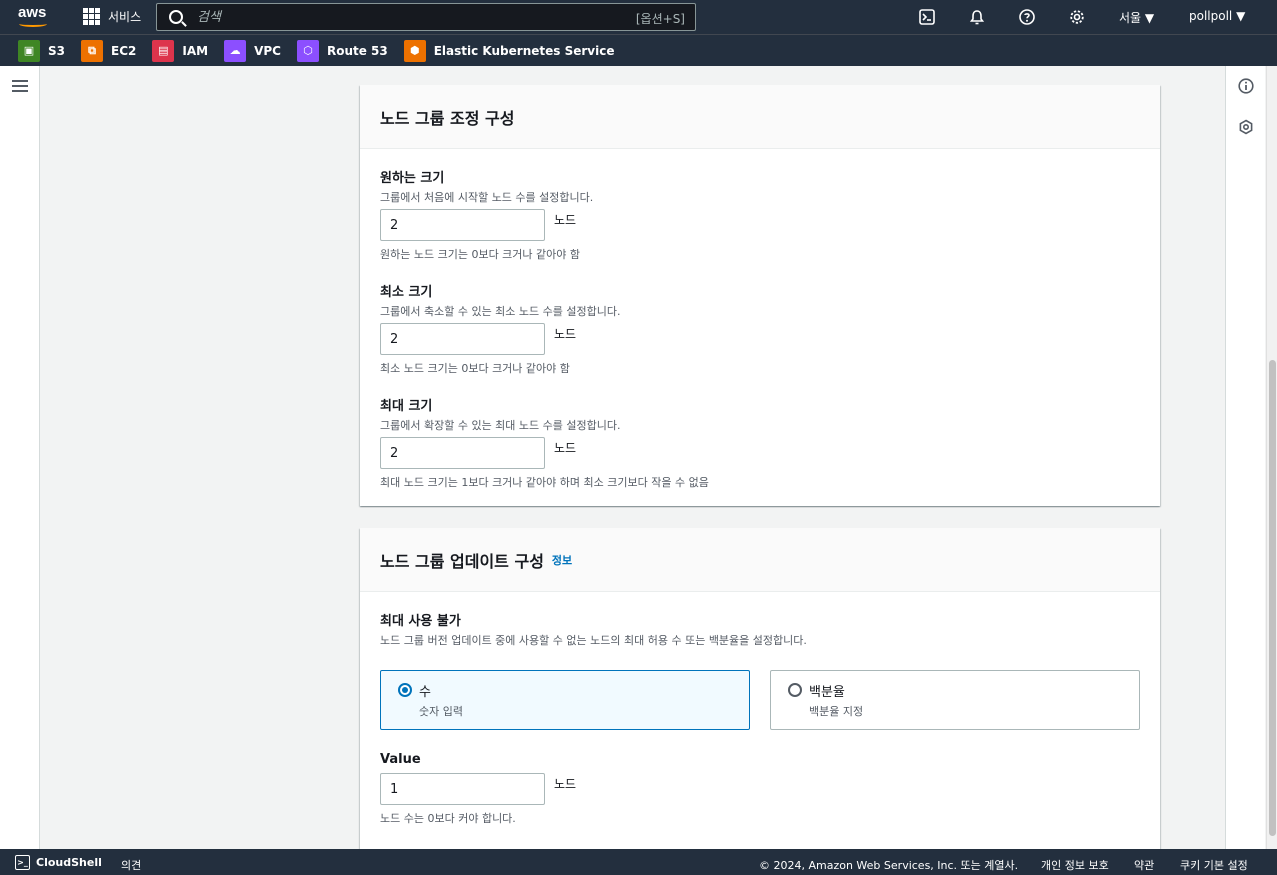  What do you see at coordinates (58, 862) in the screenshot?
I see `cloudshell-button: >_ CloudShell` at bounding box center [58, 862].